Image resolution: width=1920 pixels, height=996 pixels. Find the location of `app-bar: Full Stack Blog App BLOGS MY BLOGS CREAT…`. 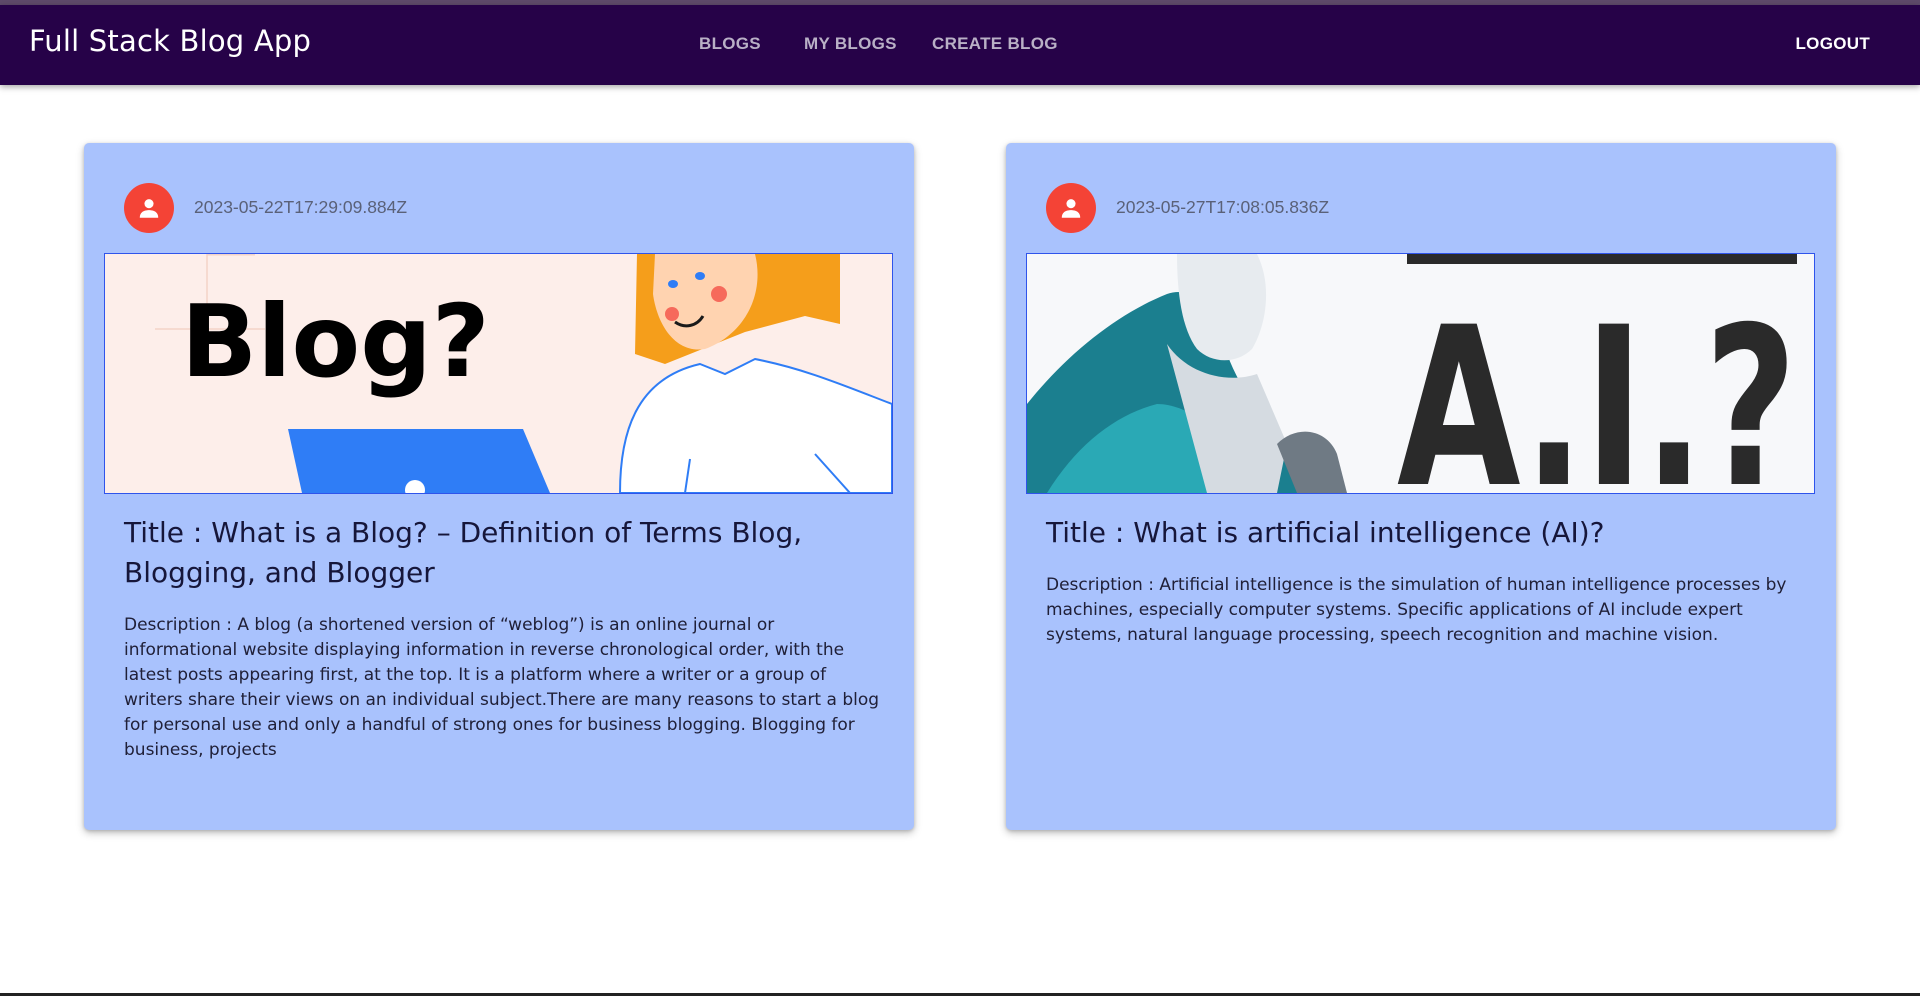

app-bar: Full Stack Blog App BLOGS MY BLOGS CREAT… is located at coordinates (960, 45).